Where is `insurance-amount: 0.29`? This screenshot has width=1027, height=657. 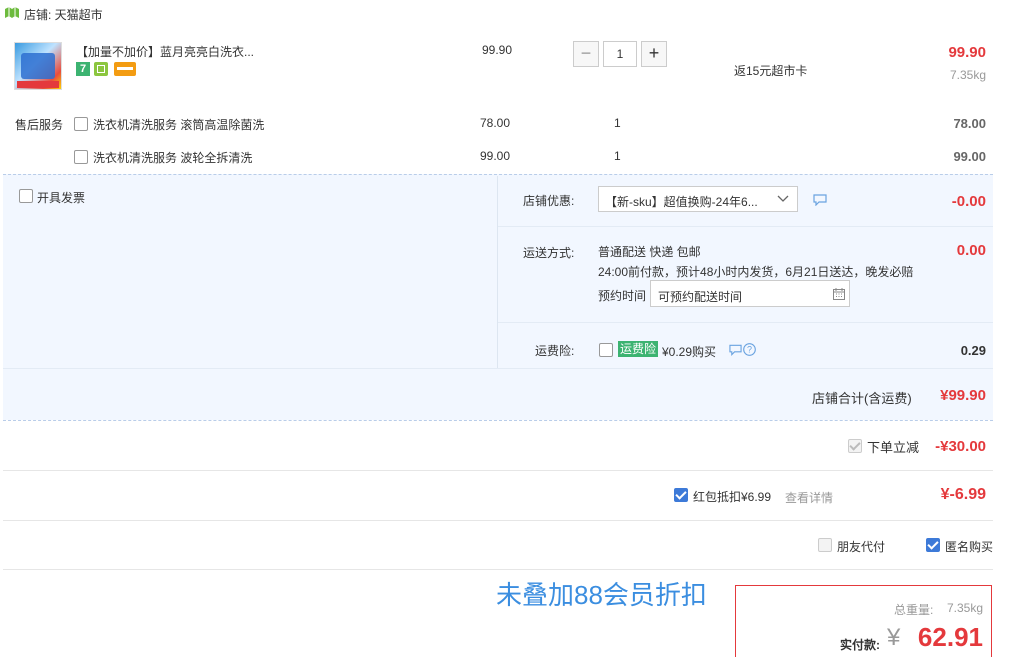 insurance-amount: 0.29 is located at coordinates (973, 350).